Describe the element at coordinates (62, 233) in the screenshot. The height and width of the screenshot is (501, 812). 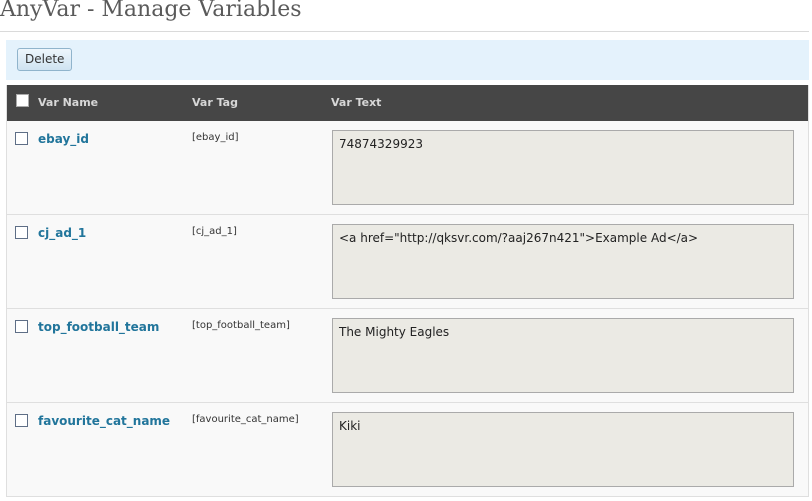
I see `var-name-link: cj_ad_1` at that location.